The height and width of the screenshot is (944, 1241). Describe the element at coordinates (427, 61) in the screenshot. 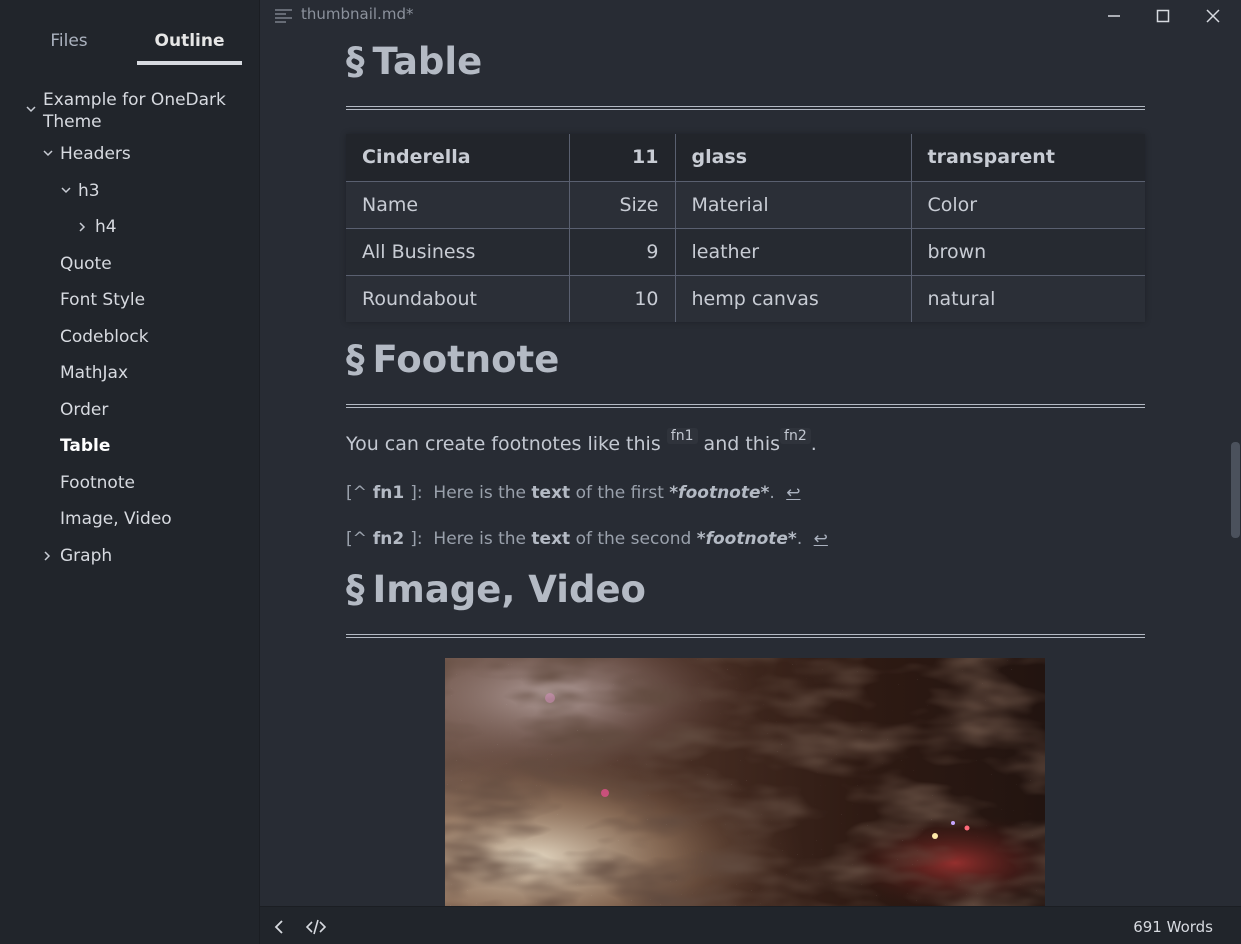

I see `heading-text: Table` at that location.